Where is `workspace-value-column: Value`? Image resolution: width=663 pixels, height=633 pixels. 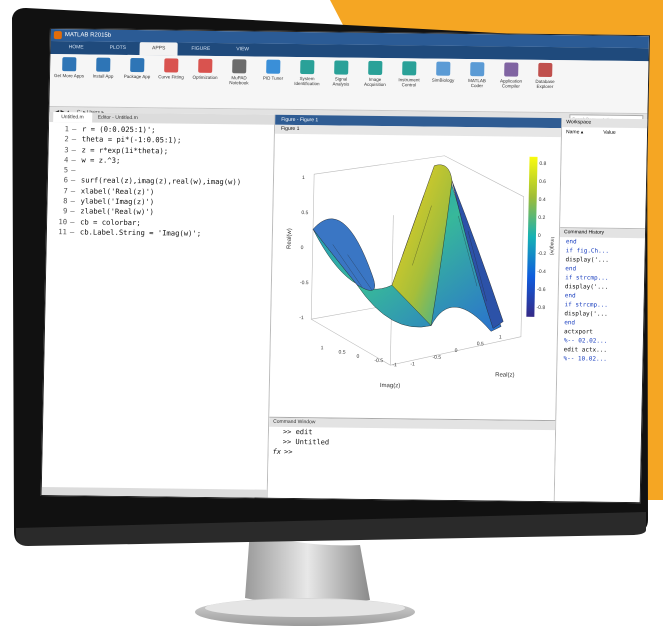
workspace-value-column: Value is located at coordinates (609, 133).